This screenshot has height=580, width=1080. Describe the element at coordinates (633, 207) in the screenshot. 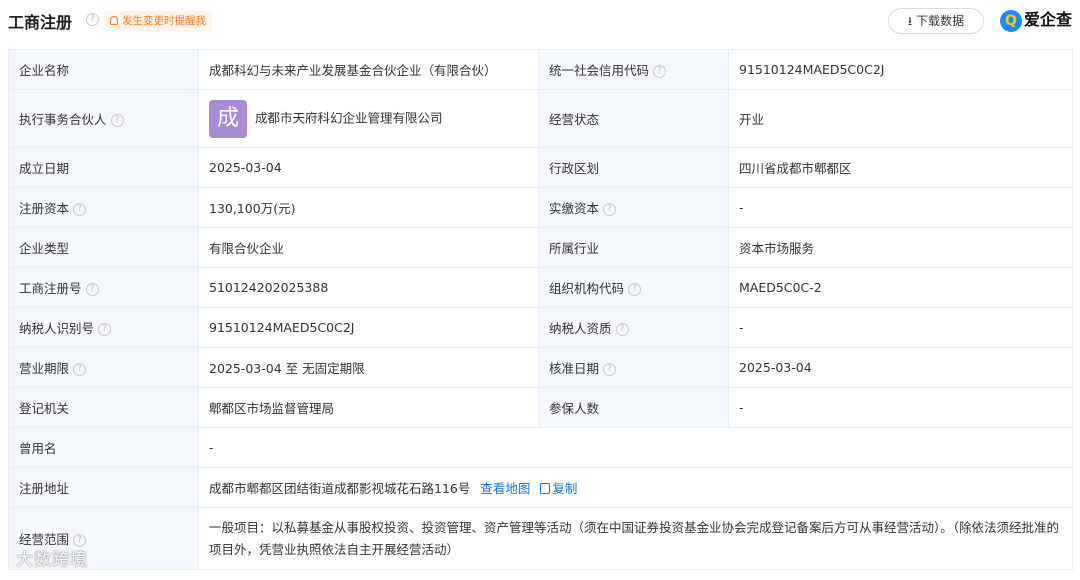

I see `label-paid-capital: 实缴资本?` at that location.